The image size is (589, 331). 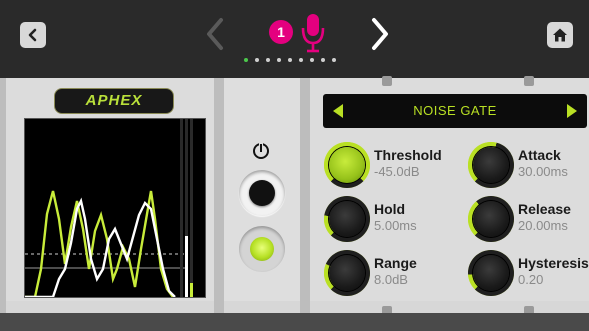 I want to click on hysteresis-control: Hysteresis 0.20, so click(x=528, y=275).